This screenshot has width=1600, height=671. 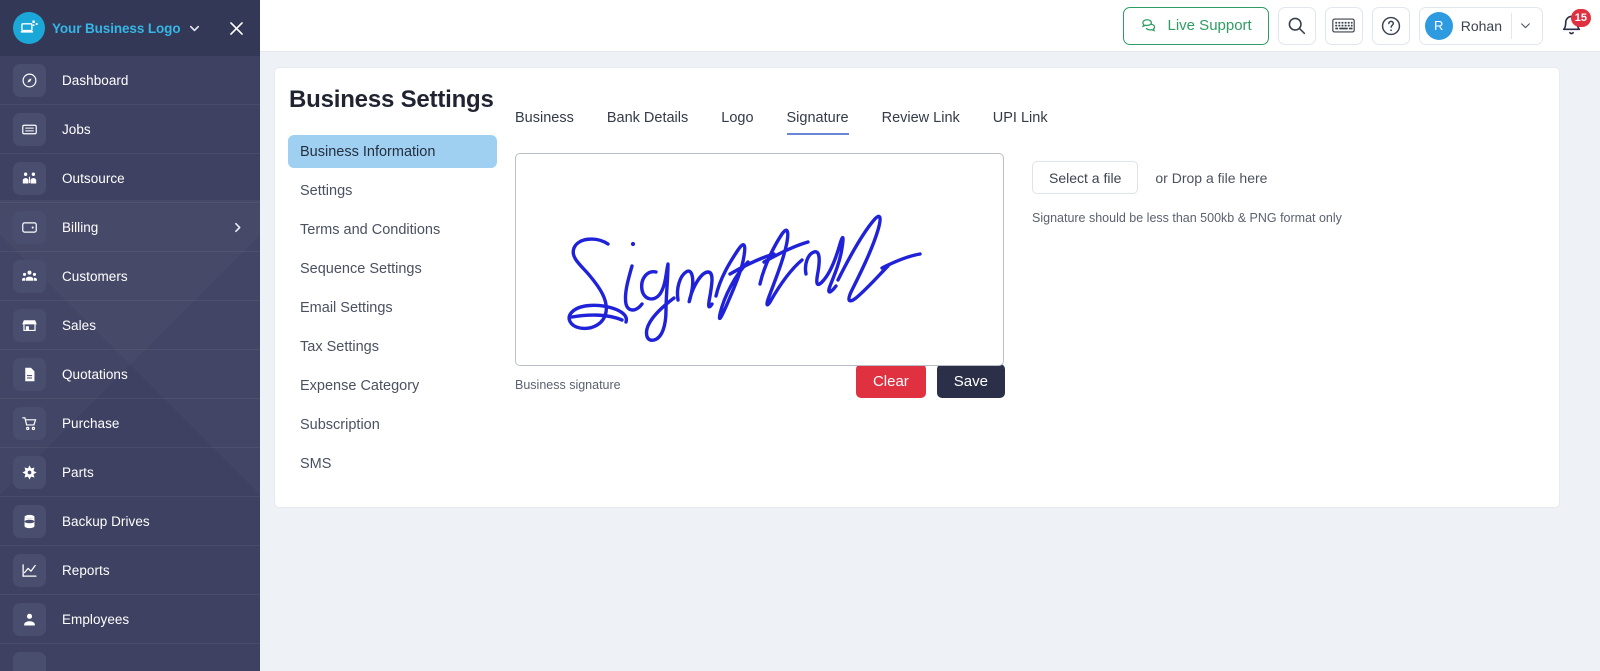 I want to click on settings-item-label: Tax Settings, so click(x=339, y=346).